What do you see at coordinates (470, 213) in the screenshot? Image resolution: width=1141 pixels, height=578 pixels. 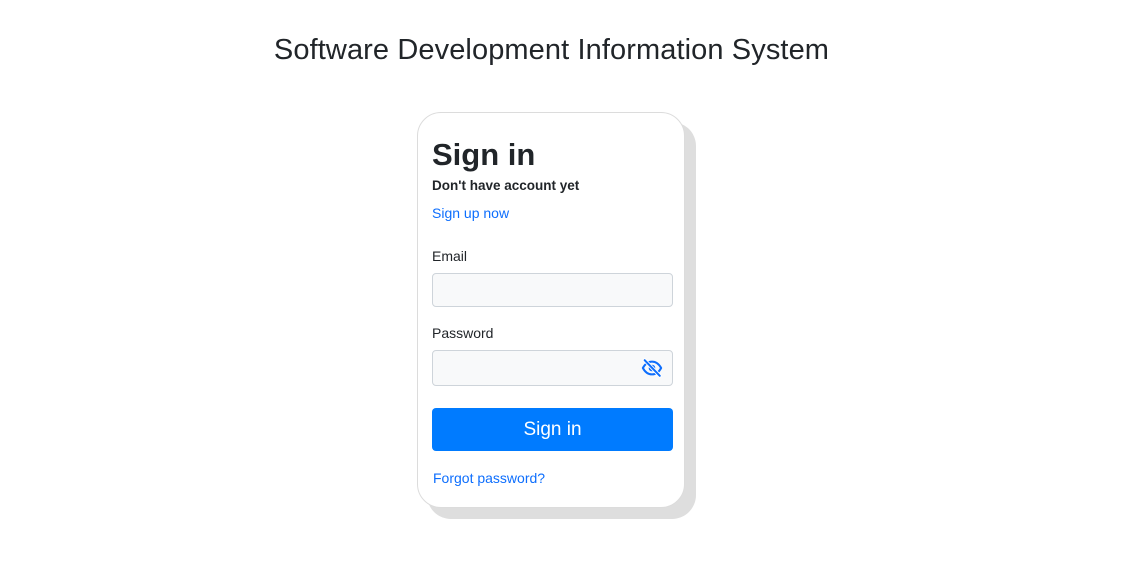 I see `sign-up-link: Sign up now` at bounding box center [470, 213].